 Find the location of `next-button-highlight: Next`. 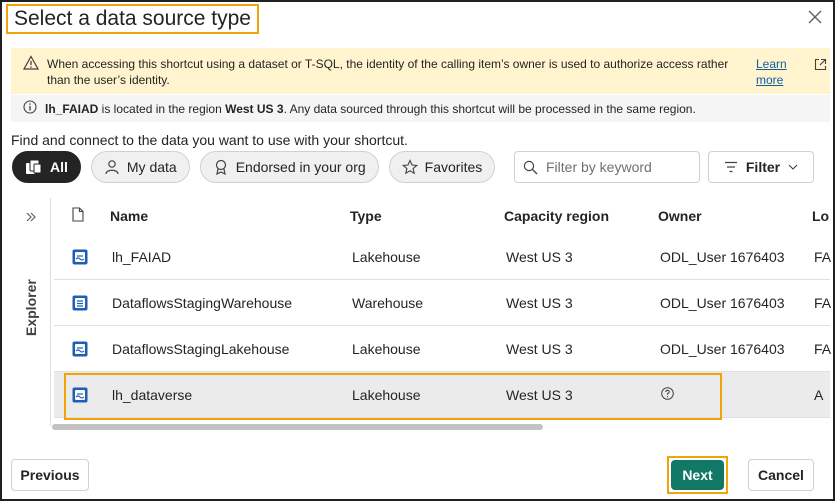

next-button-highlight: Next is located at coordinates (697, 475).